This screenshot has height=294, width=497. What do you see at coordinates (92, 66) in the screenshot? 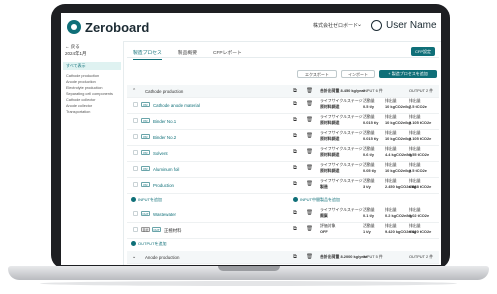
I see `sidebar-item-all: すべて表示` at bounding box center [92, 66].